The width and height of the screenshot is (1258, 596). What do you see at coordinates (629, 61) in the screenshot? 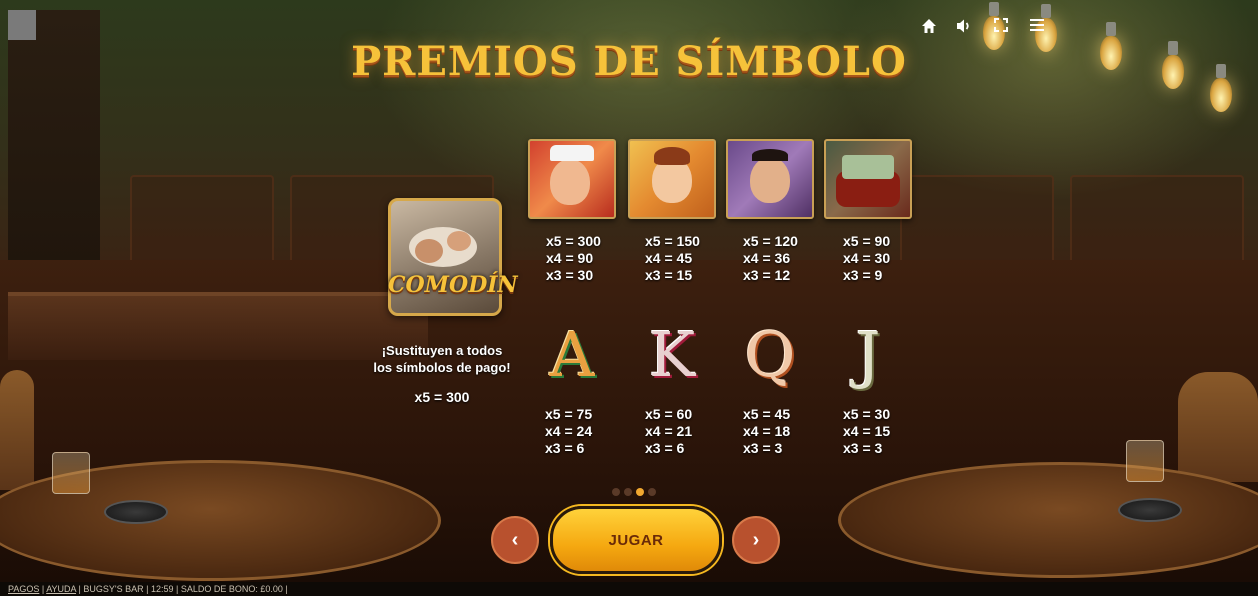
I see `page-title: PREMIOS DE SÍMBOLO` at bounding box center [629, 61].